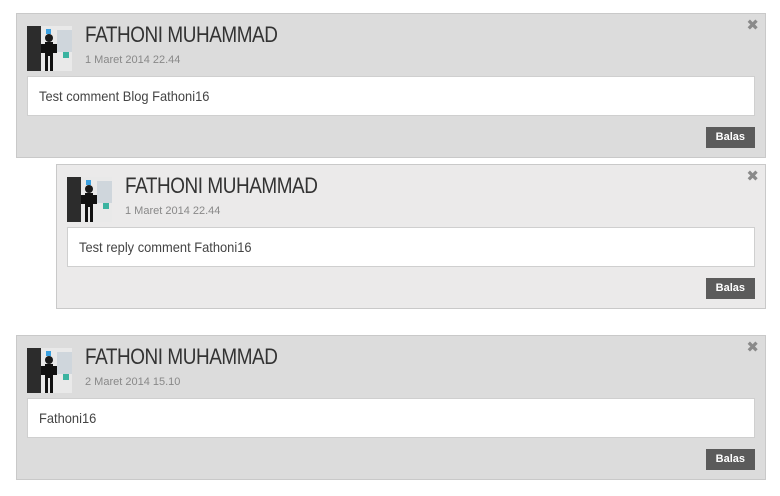 The width and height of the screenshot is (780, 496). What do you see at coordinates (391, 96) in the screenshot?
I see `comment-body: Test comment Blog Fathoni16` at bounding box center [391, 96].